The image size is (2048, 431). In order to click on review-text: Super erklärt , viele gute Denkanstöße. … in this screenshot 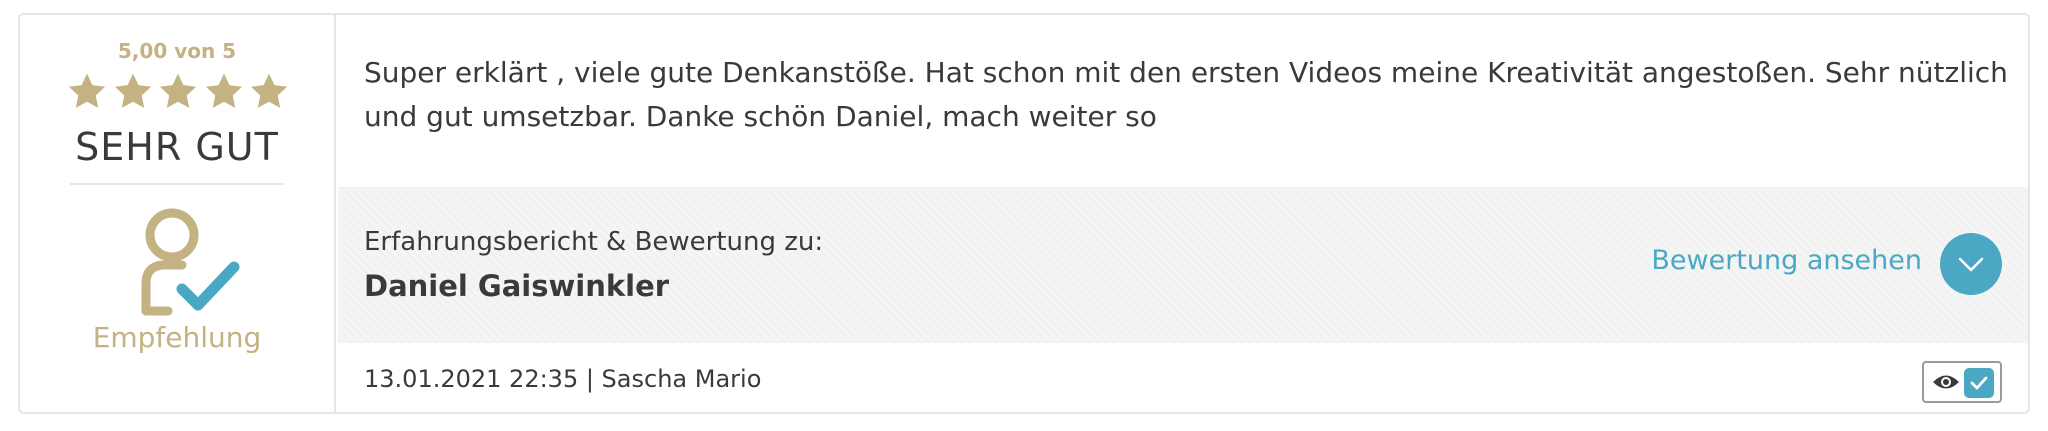, I will do `click(1186, 94)`.